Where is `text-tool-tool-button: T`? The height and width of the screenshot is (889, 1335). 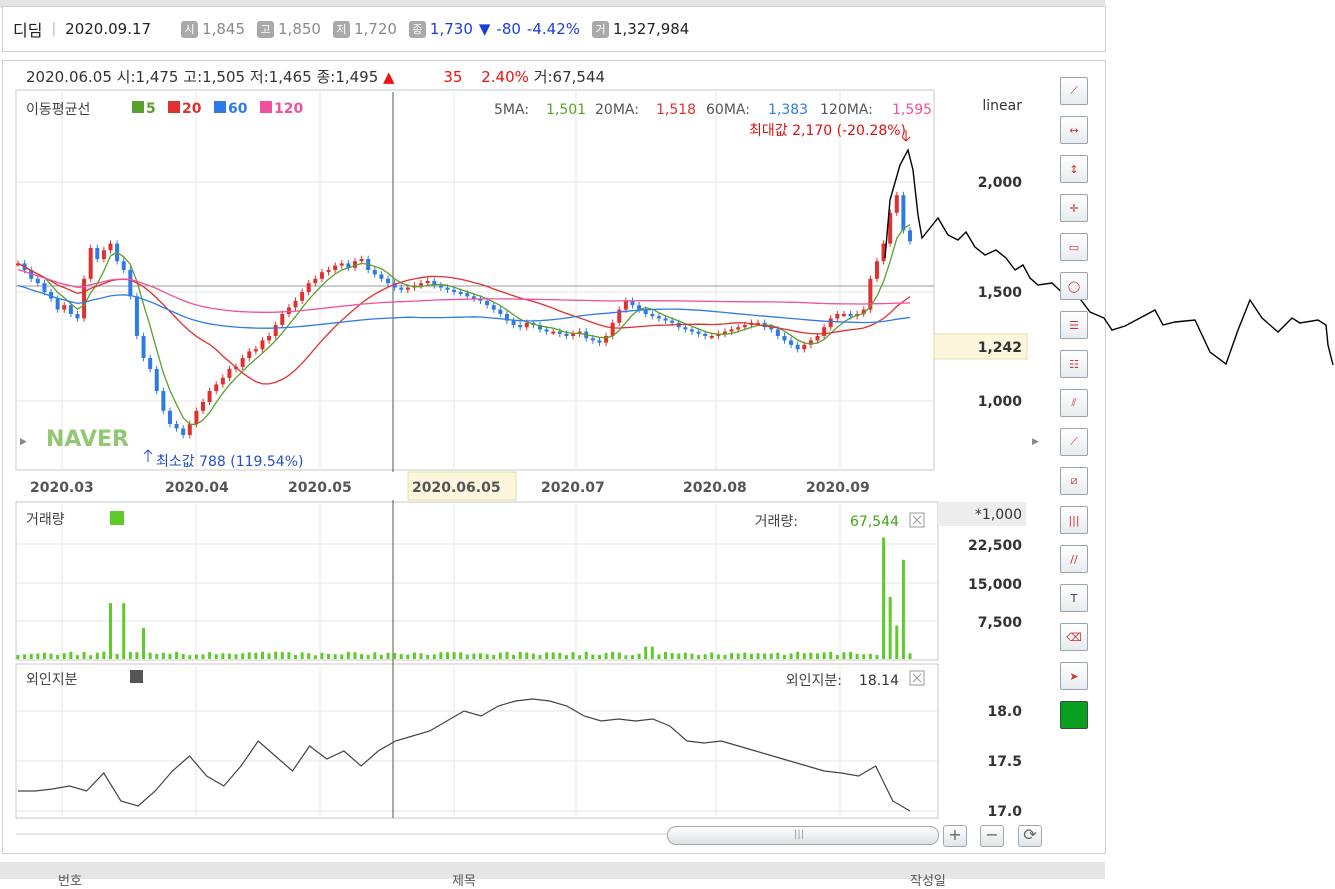
text-tool-tool-button: T is located at coordinates (1074, 598).